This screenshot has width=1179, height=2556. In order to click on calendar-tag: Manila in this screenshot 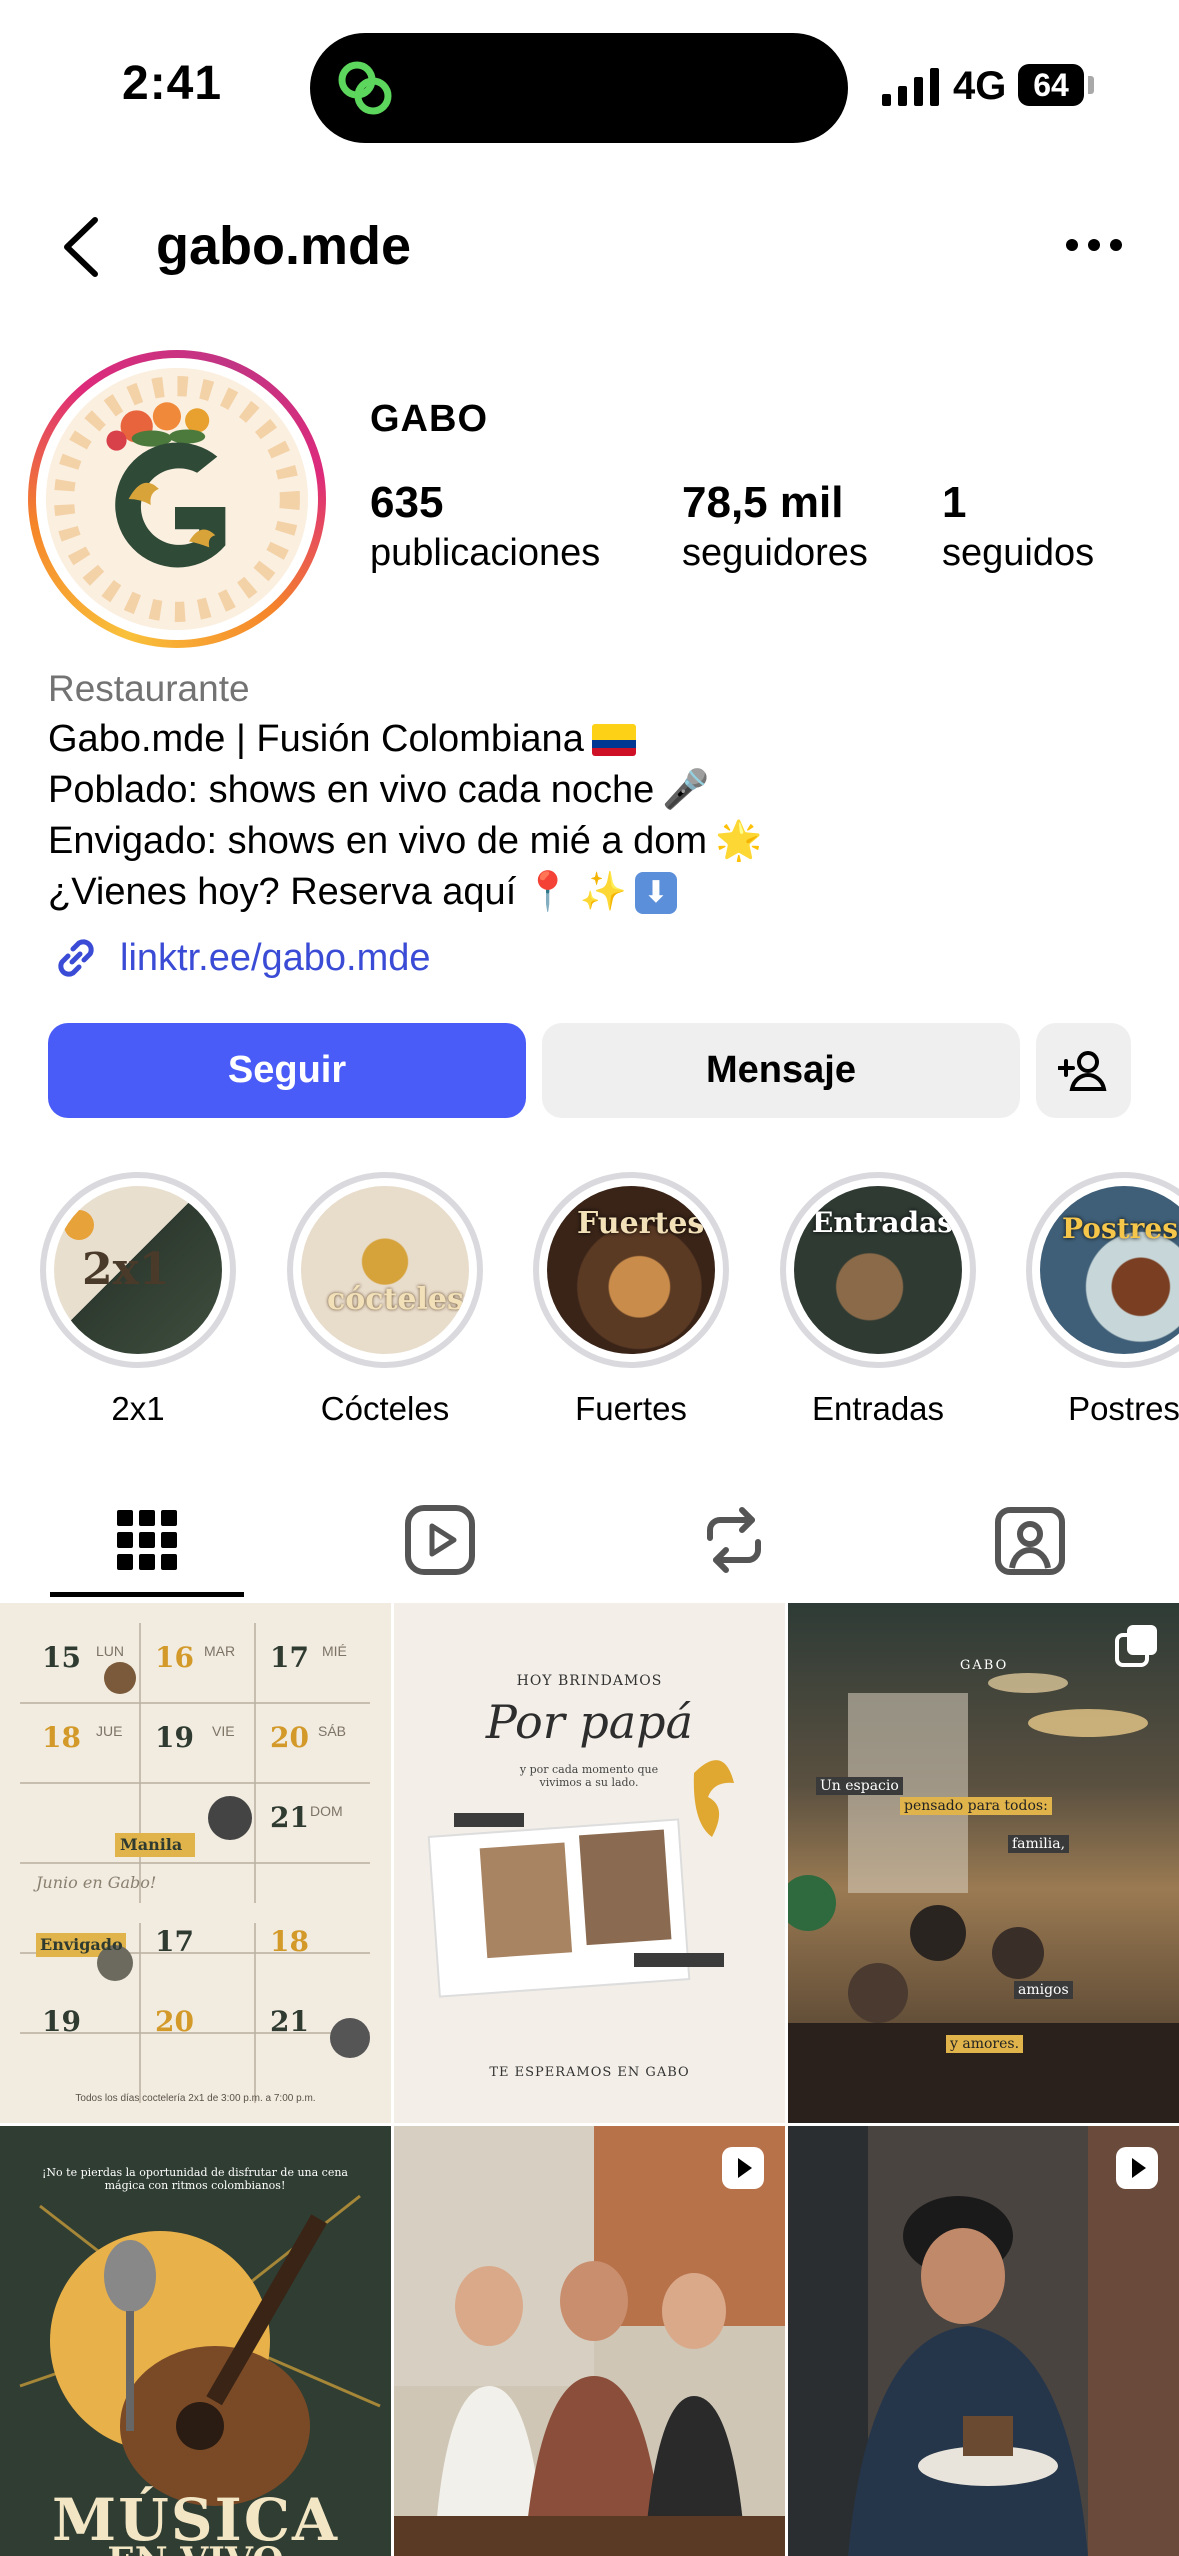, I will do `click(151, 1844)`.